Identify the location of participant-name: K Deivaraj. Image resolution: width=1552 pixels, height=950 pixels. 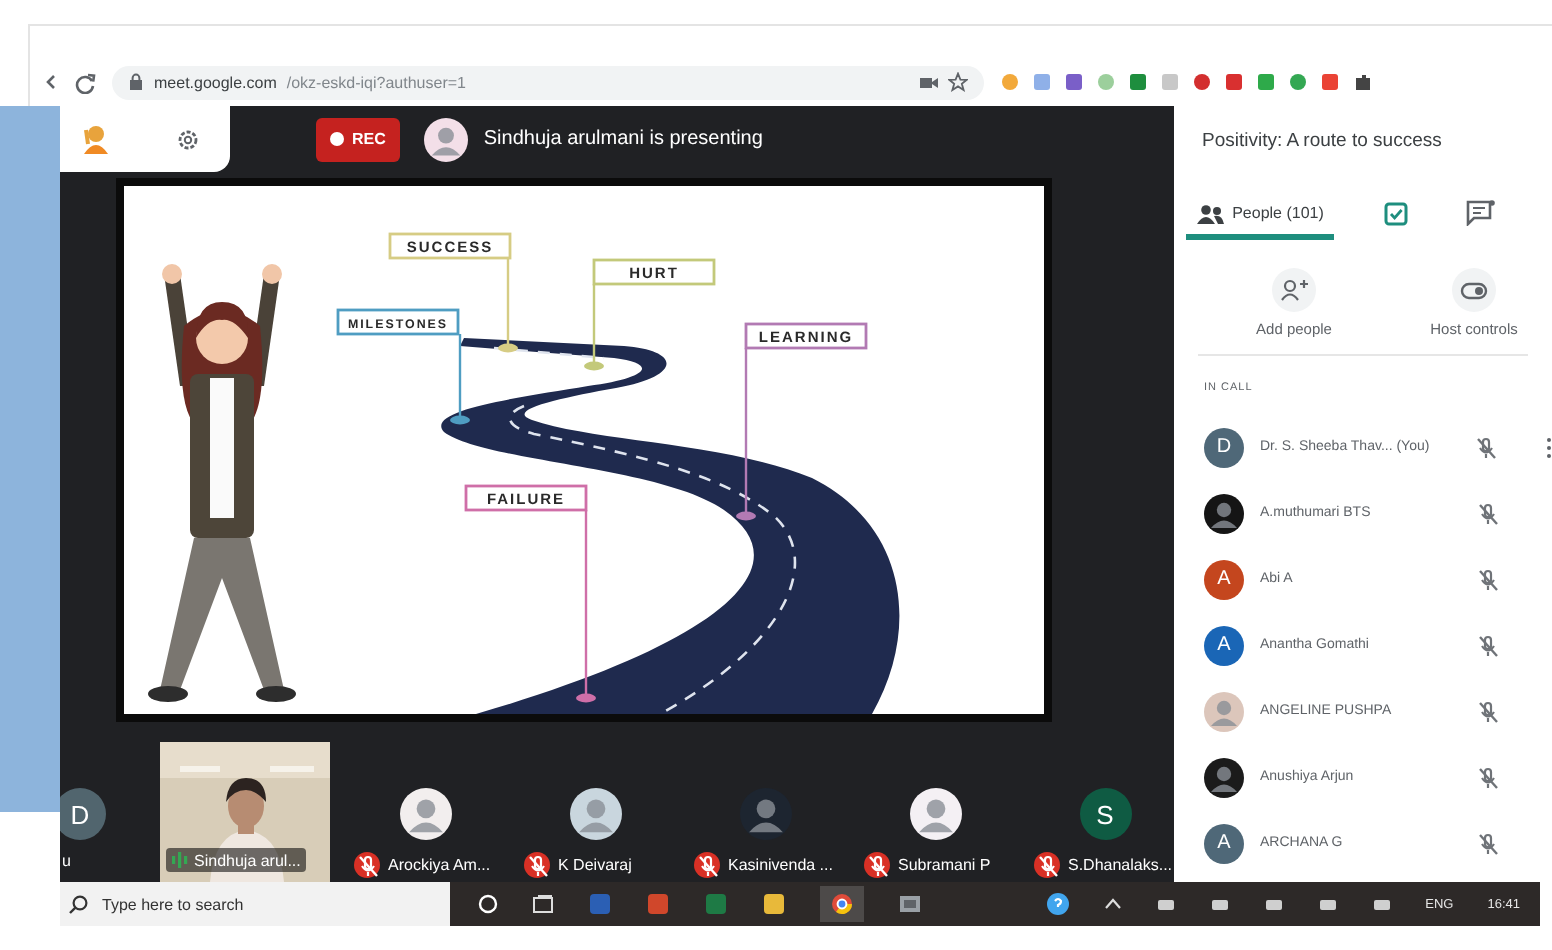
(595, 865).